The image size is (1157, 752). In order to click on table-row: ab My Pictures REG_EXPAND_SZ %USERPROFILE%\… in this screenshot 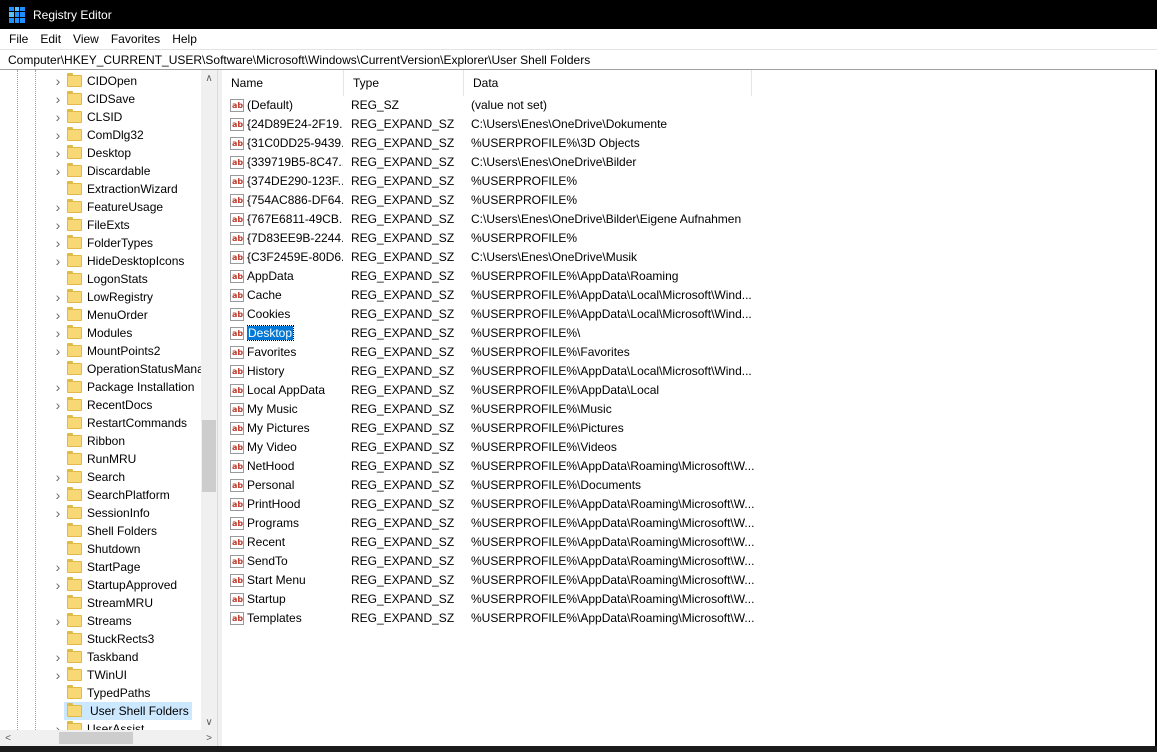, I will do `click(689, 428)`.